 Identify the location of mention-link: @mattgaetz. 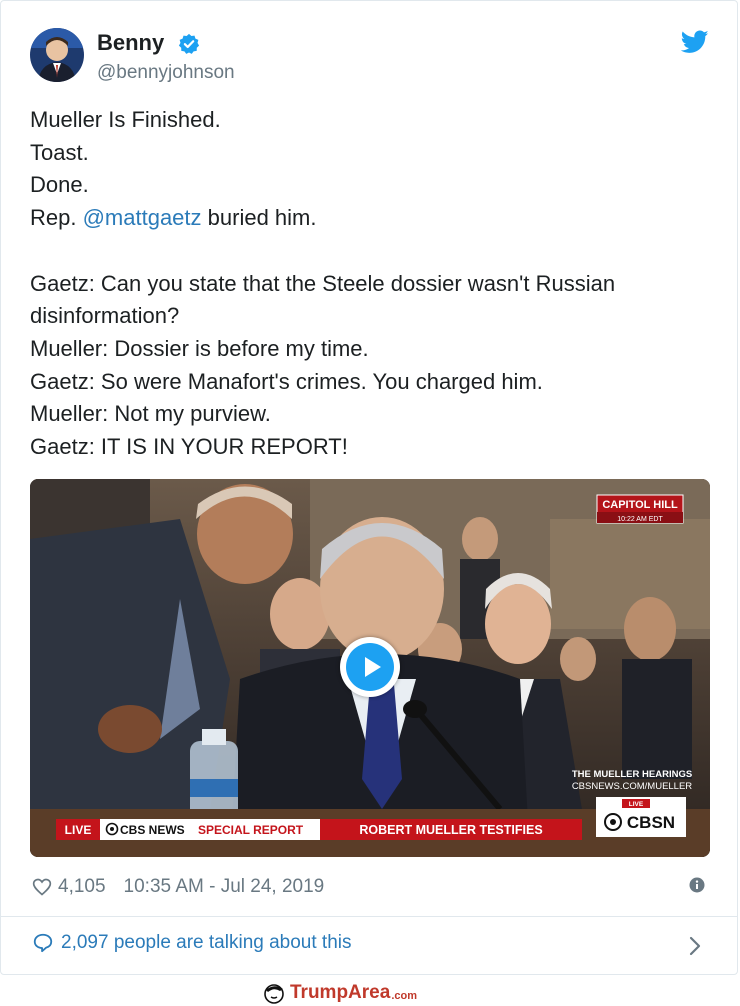
(142, 217).